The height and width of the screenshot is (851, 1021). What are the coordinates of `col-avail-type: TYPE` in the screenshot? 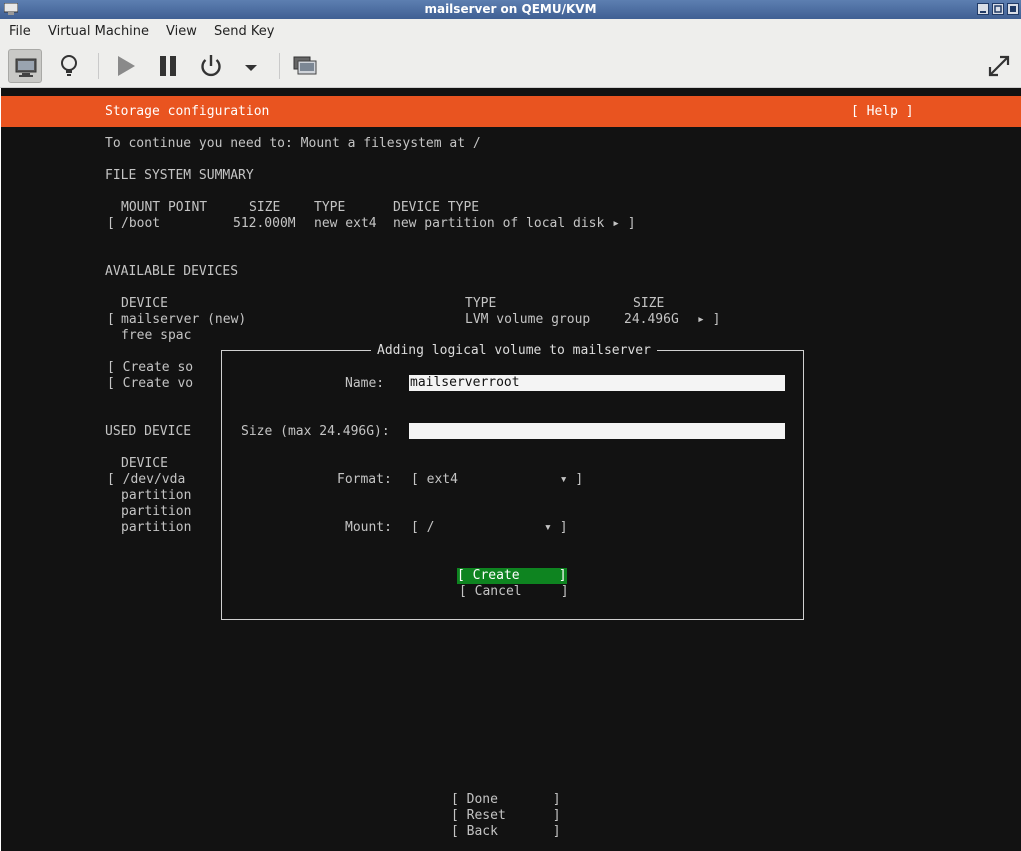 It's located at (481, 303).